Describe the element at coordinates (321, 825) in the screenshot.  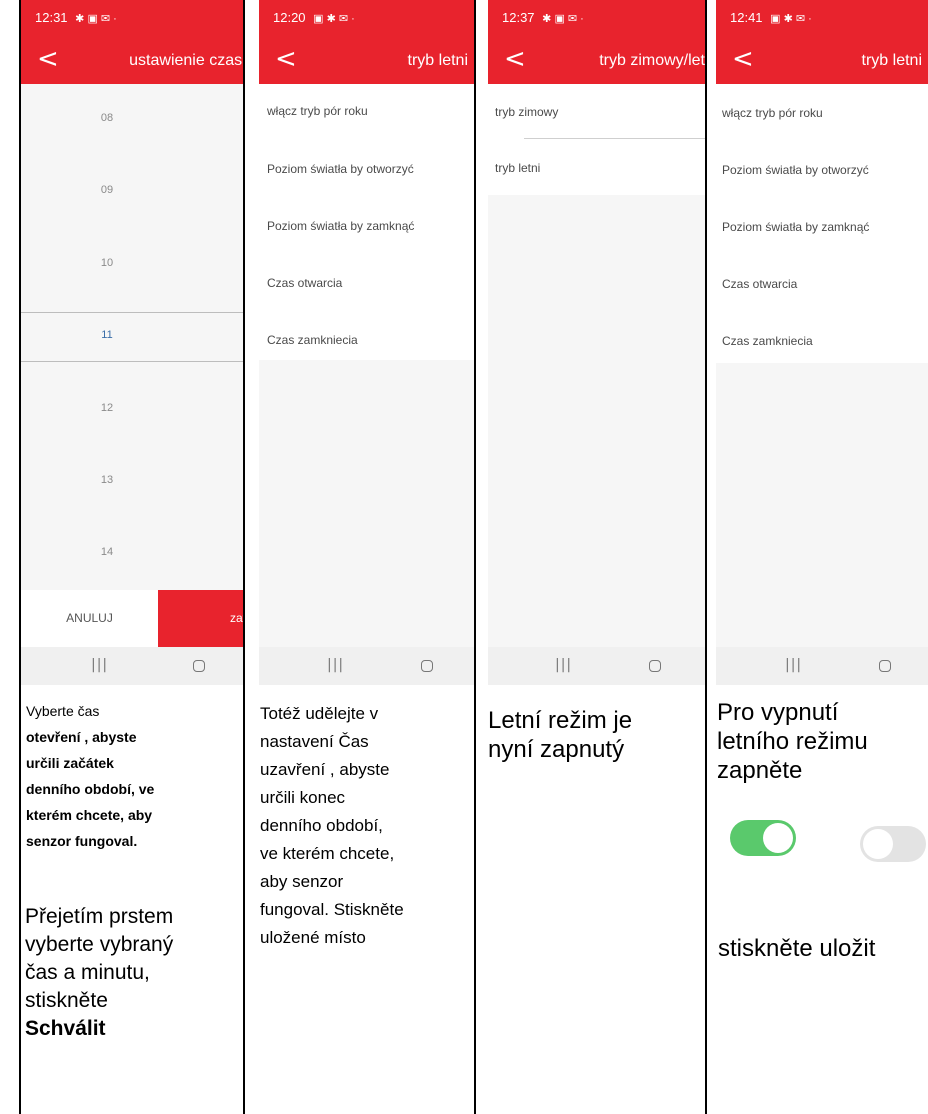
I see `caption-line: denního období,` at that location.